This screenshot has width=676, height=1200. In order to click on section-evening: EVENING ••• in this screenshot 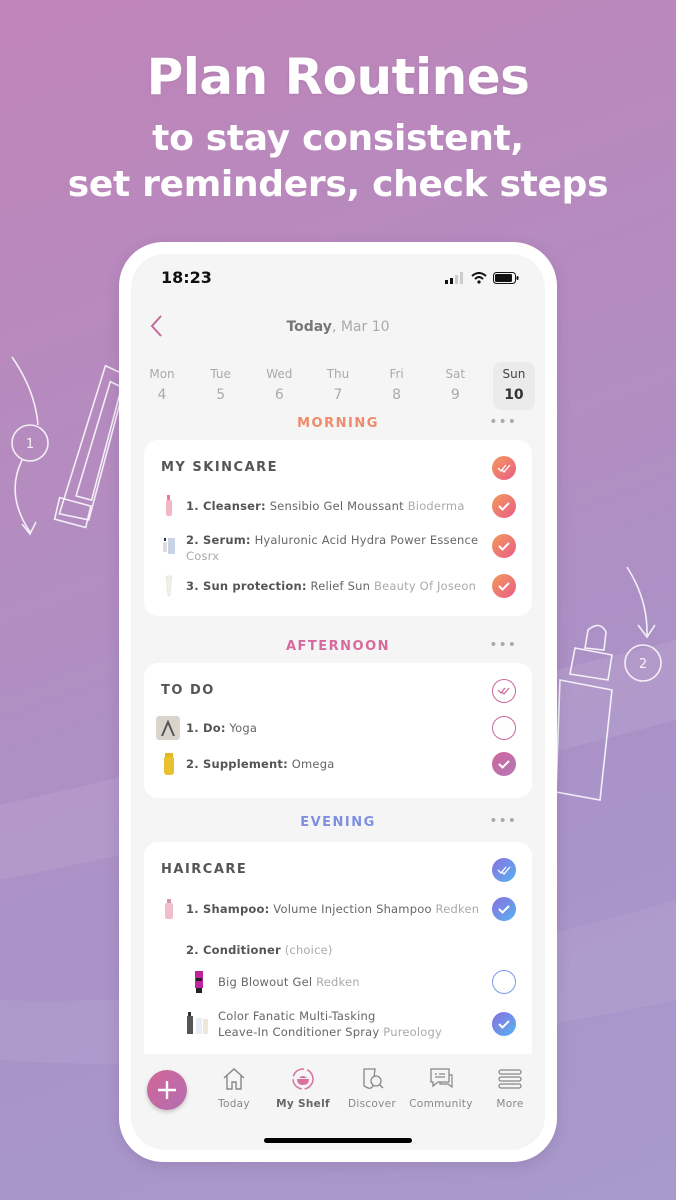, I will do `click(338, 824)`.